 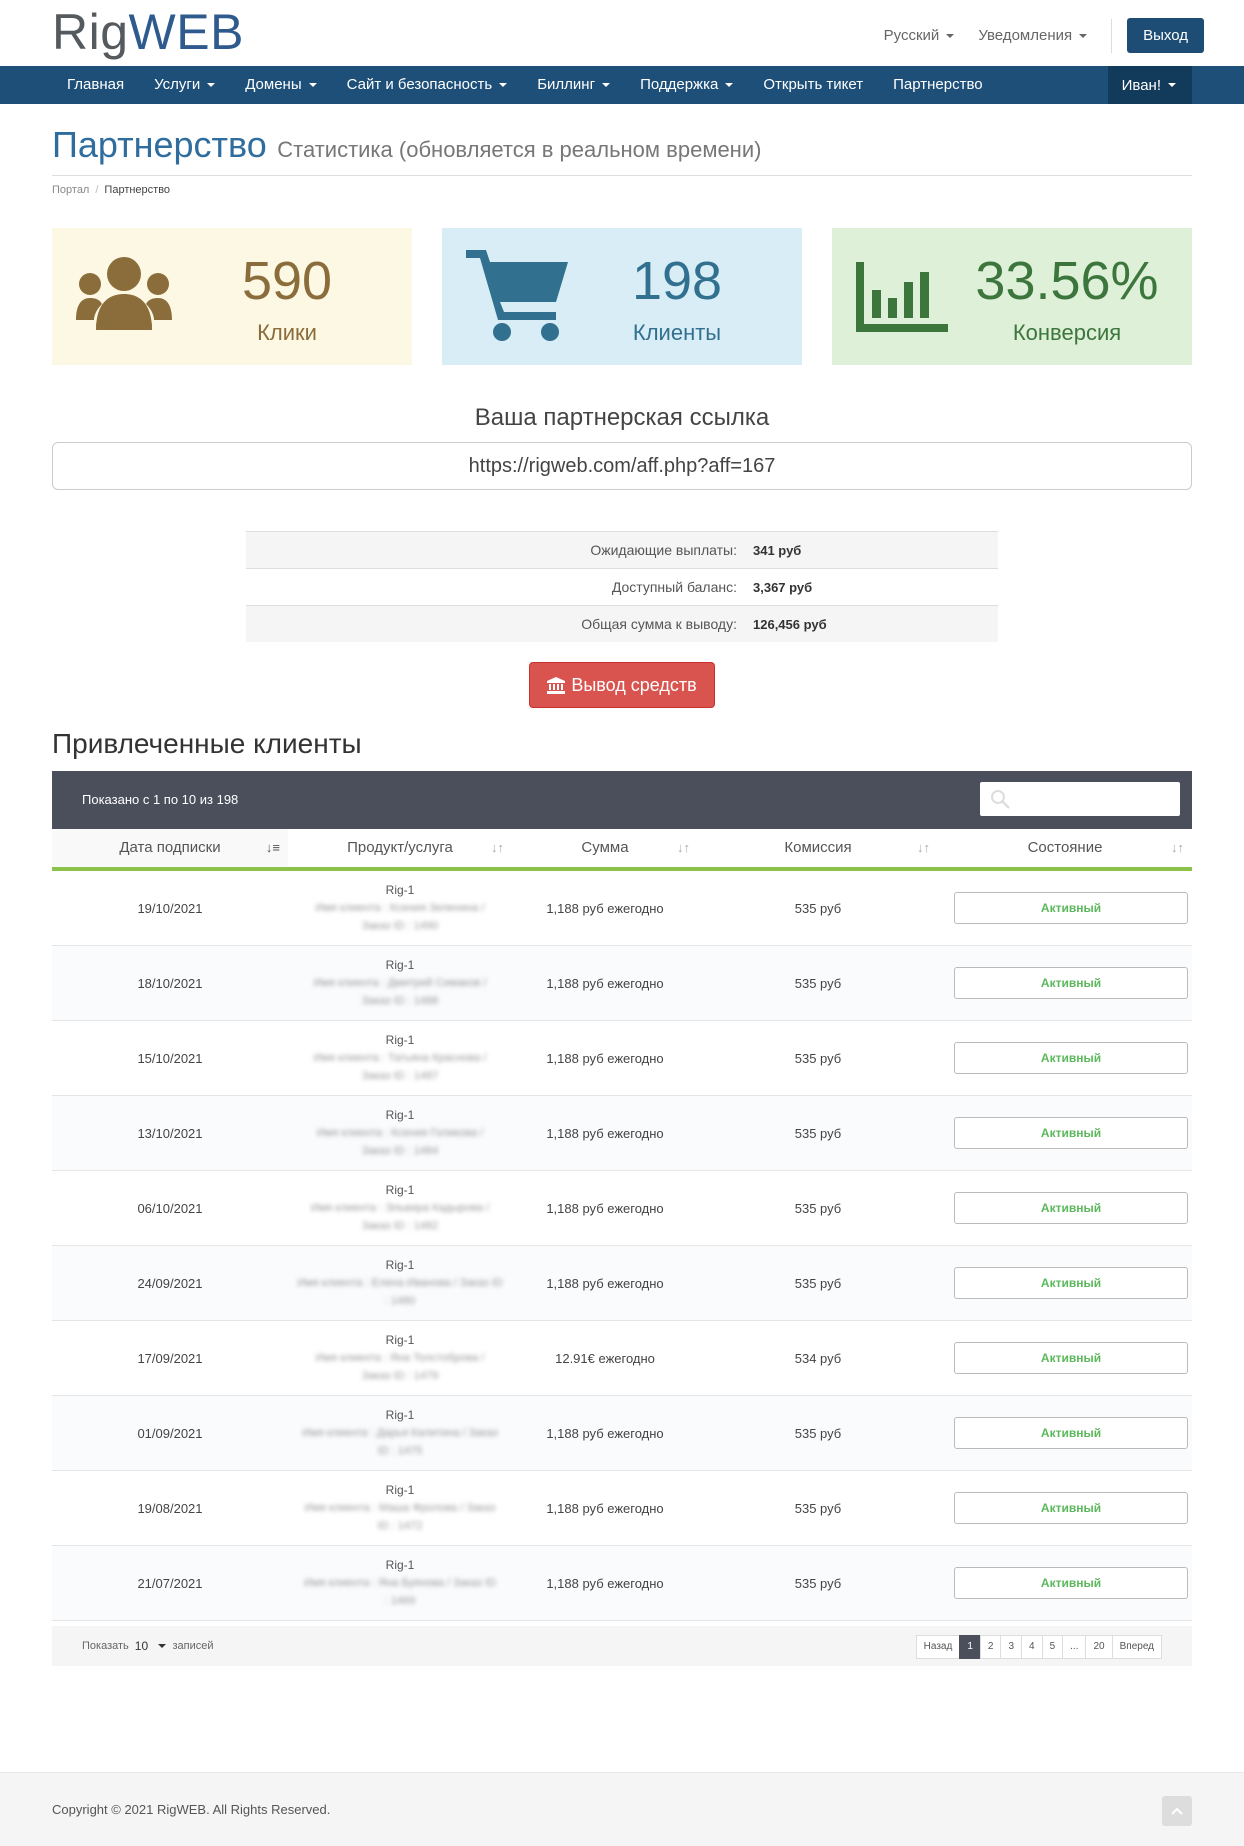 I want to click on nav-item-open-ticket: Открыть тикет, so click(x=813, y=85).